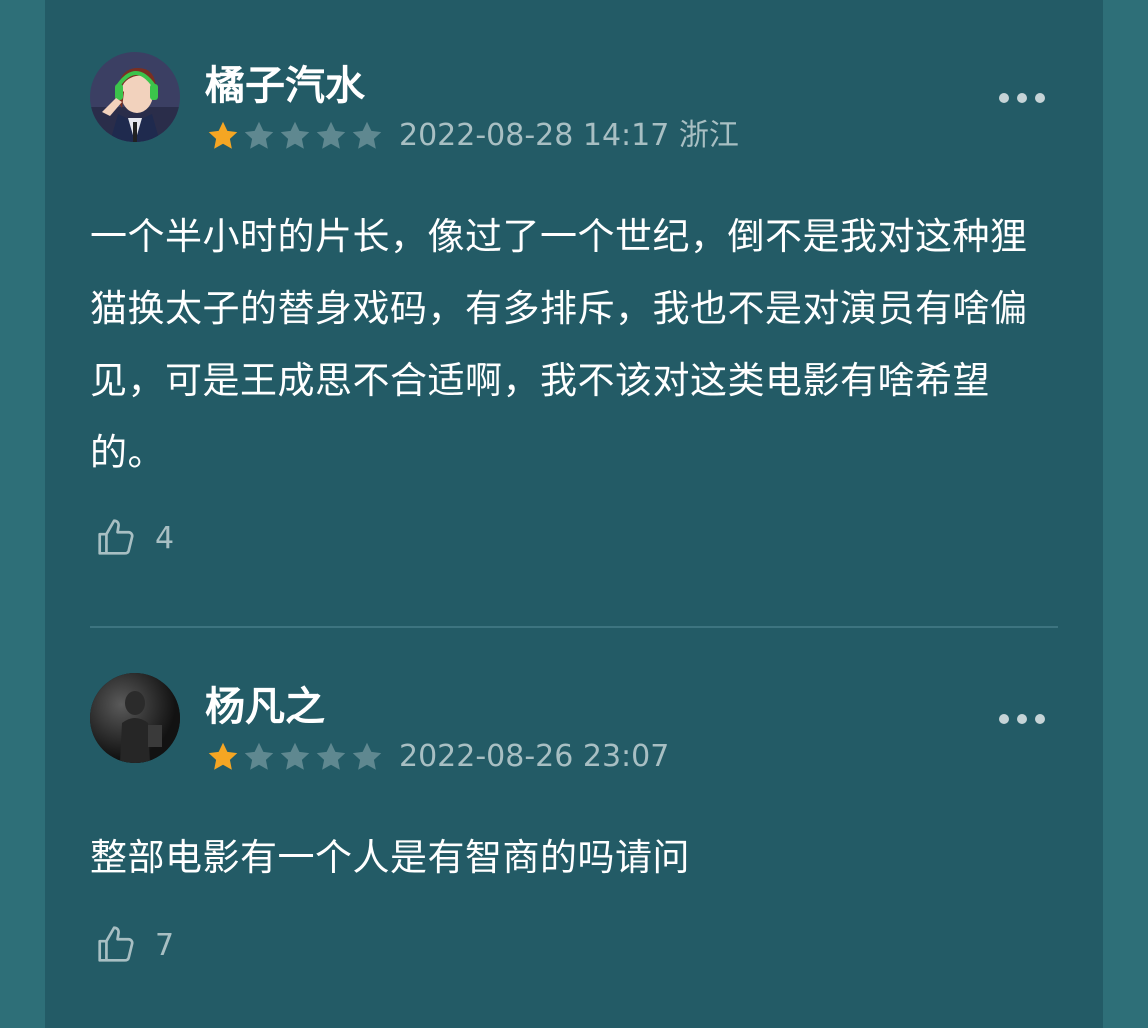 The width and height of the screenshot is (1148, 1028). What do you see at coordinates (534, 756) in the screenshot?
I see `comment-meta: 2022-08-26 23:07` at bounding box center [534, 756].